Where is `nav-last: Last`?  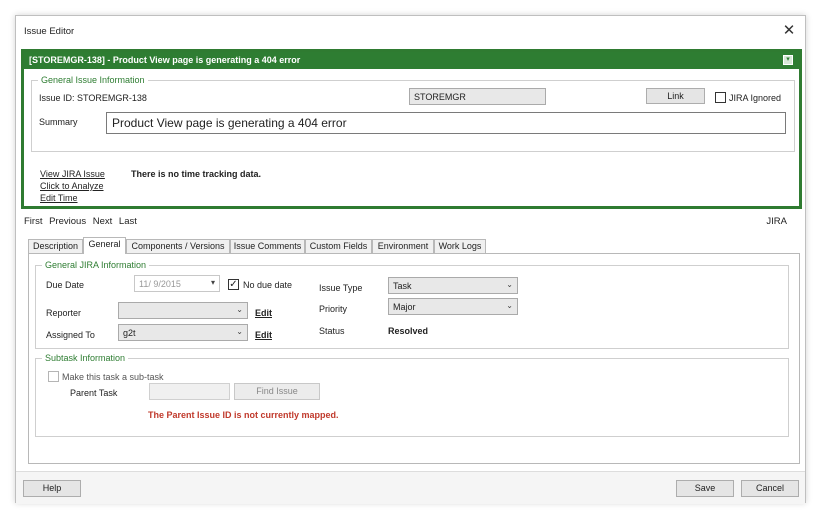 nav-last: Last is located at coordinates (128, 221).